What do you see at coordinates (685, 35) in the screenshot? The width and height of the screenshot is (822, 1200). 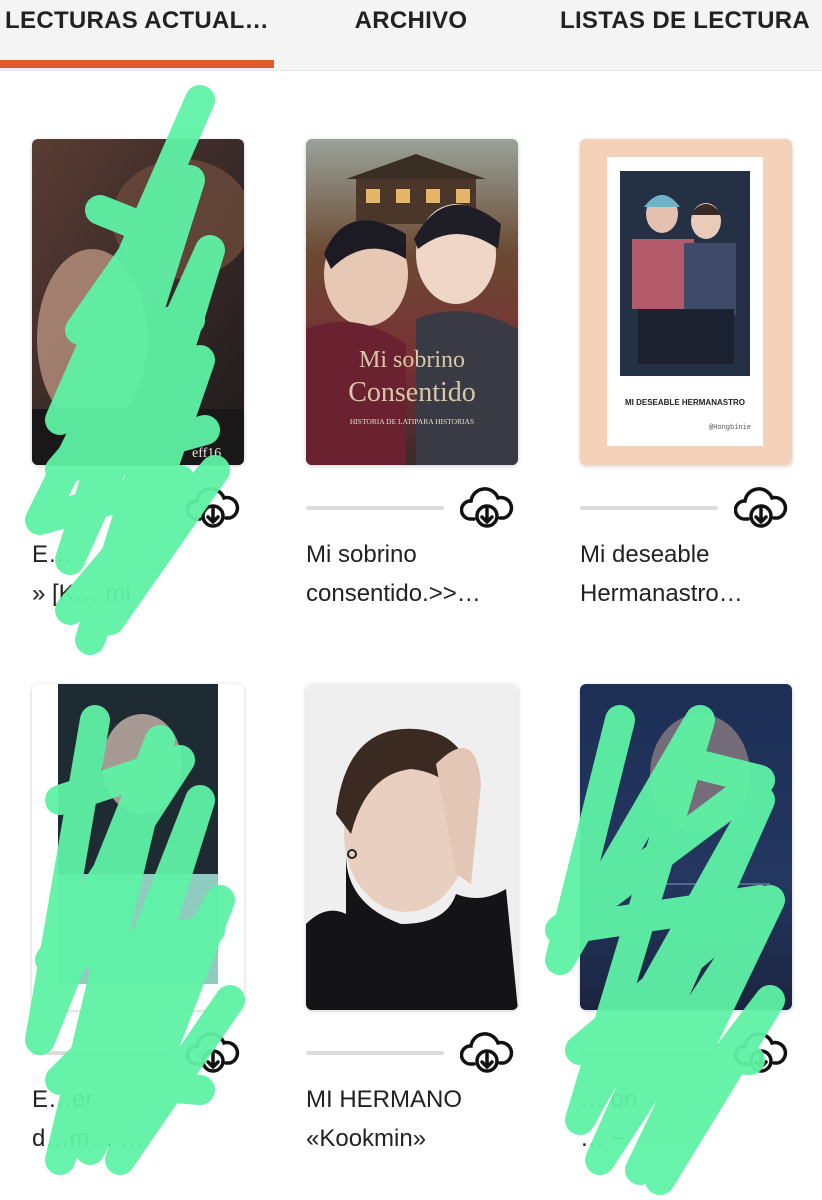 I see `tab-listas-de-lectura: LISTAS DE LECTURA` at bounding box center [685, 35].